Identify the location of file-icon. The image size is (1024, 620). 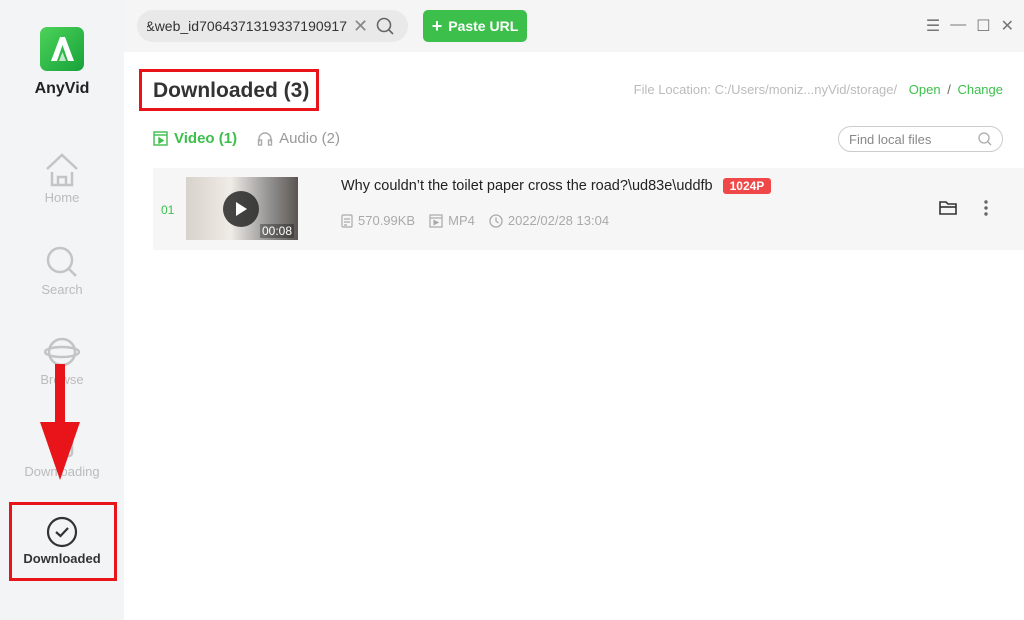
(347, 220).